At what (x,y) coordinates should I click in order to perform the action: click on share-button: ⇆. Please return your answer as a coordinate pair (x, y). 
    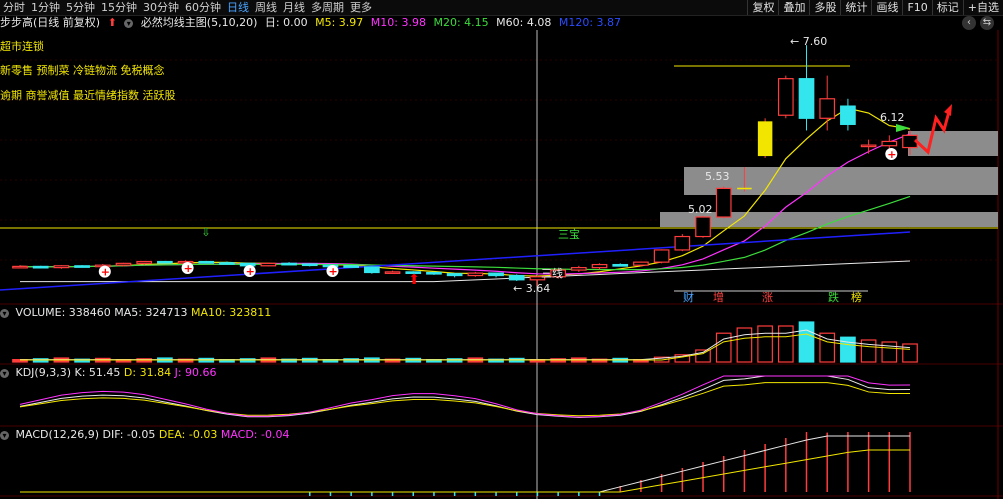
    Looking at the image, I should click on (987, 23).